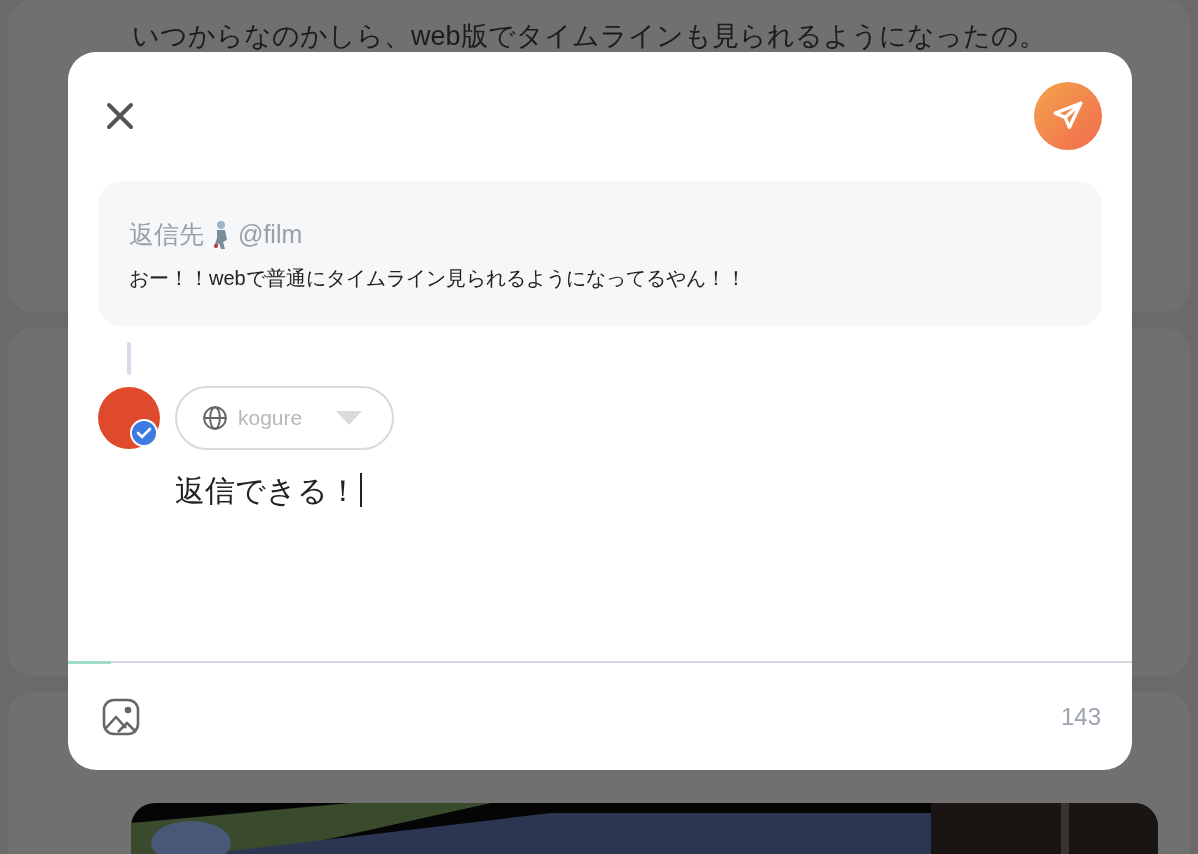 The width and height of the screenshot is (1198, 854). I want to click on globe-icon, so click(215, 418).